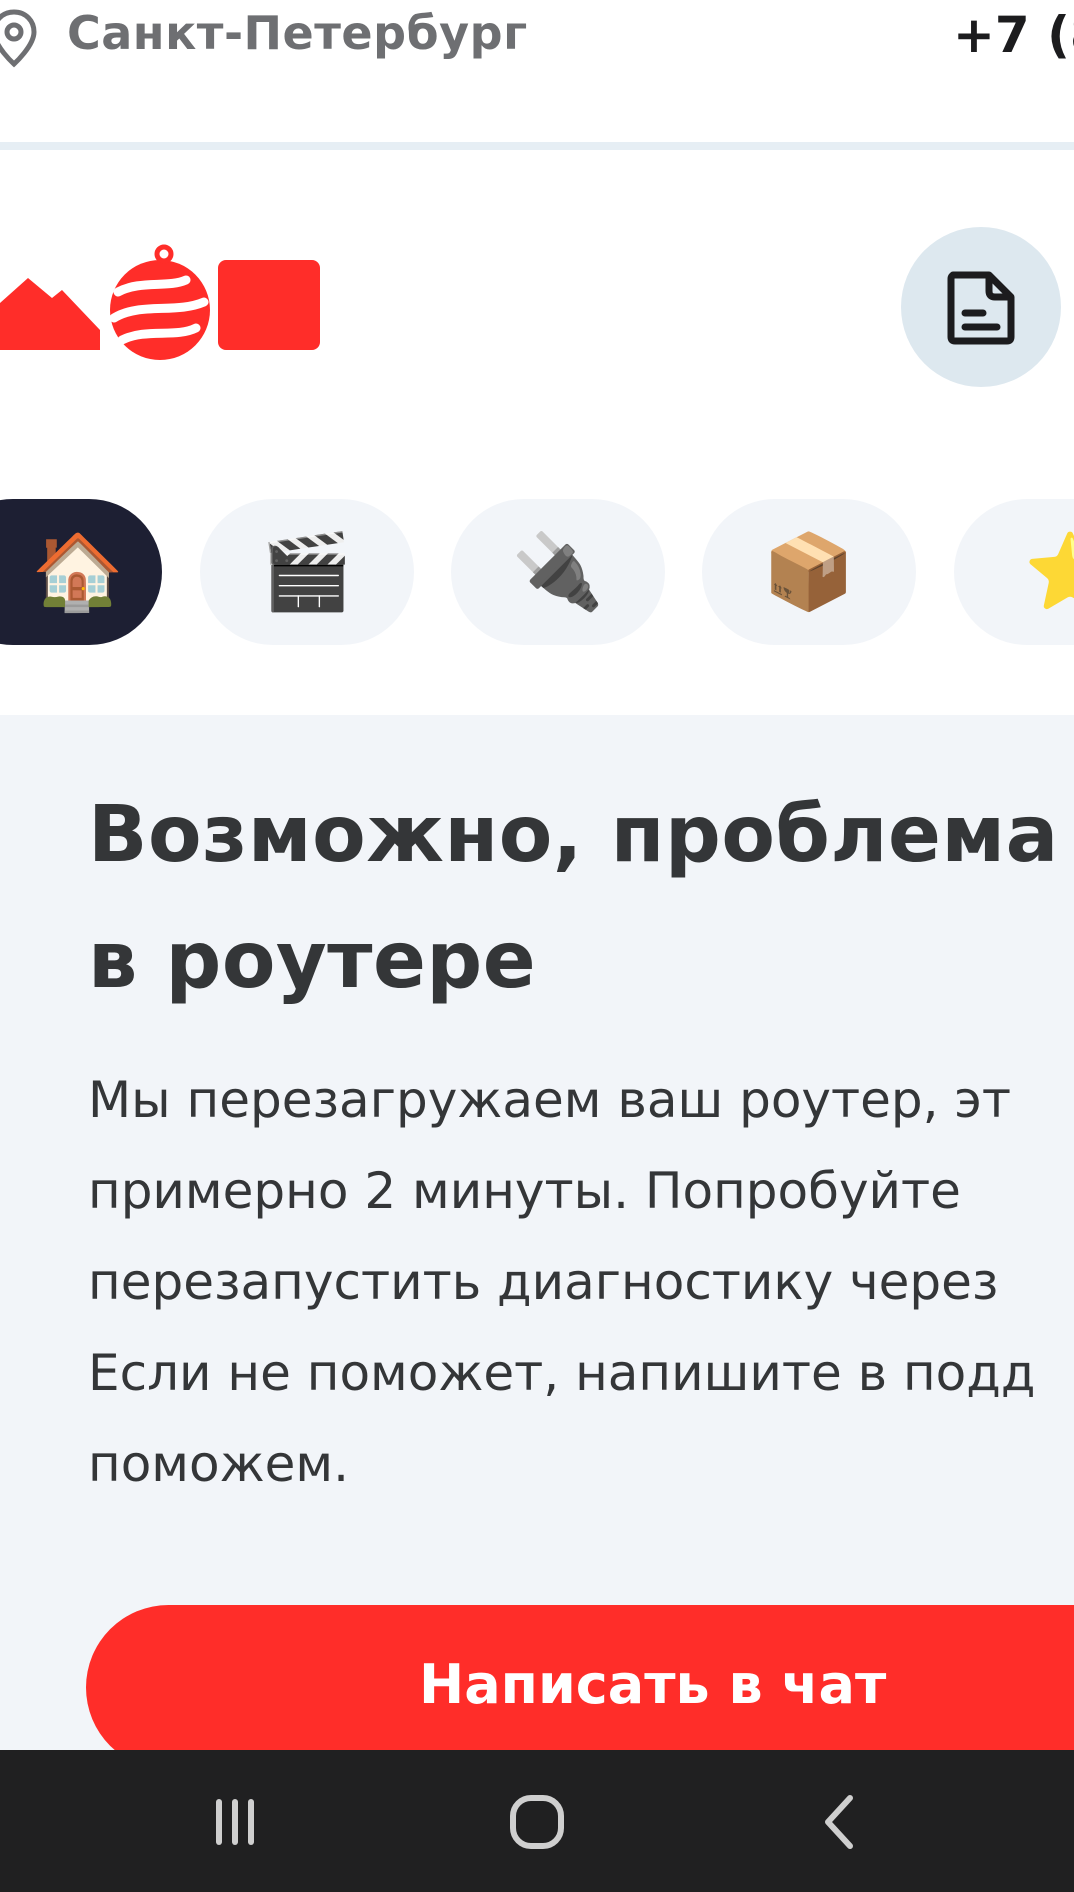 The height and width of the screenshot is (1892, 1074). What do you see at coordinates (312, 961) in the screenshot?
I see `title-line: в роутере` at bounding box center [312, 961].